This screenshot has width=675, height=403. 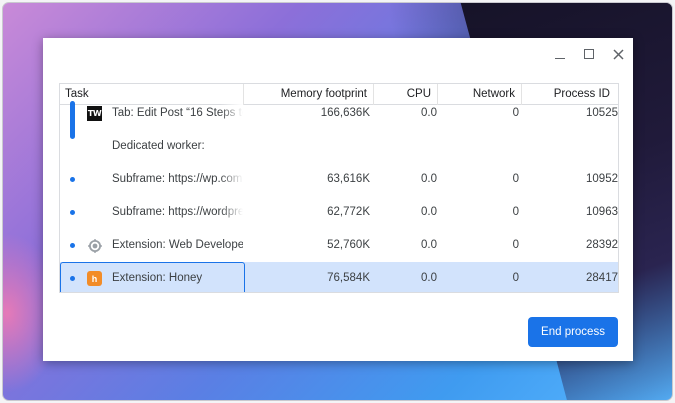 I want to click on maximize-icon, so click(x=589, y=54).